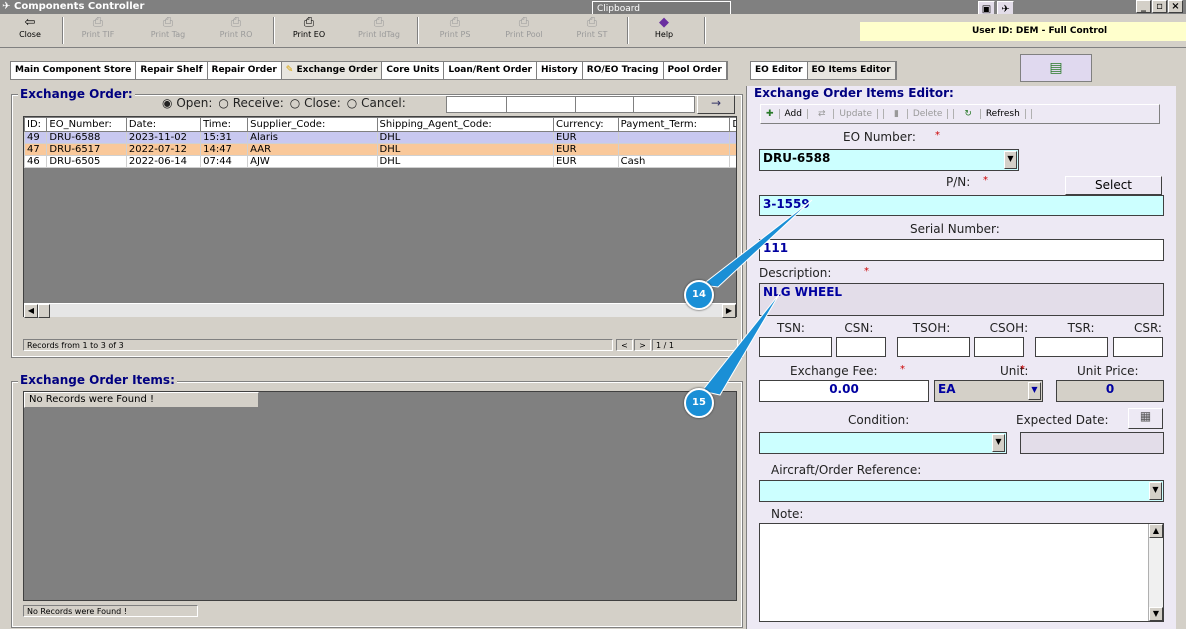  I want to click on eo-number-select: DRU-6588 ▼, so click(889, 160).